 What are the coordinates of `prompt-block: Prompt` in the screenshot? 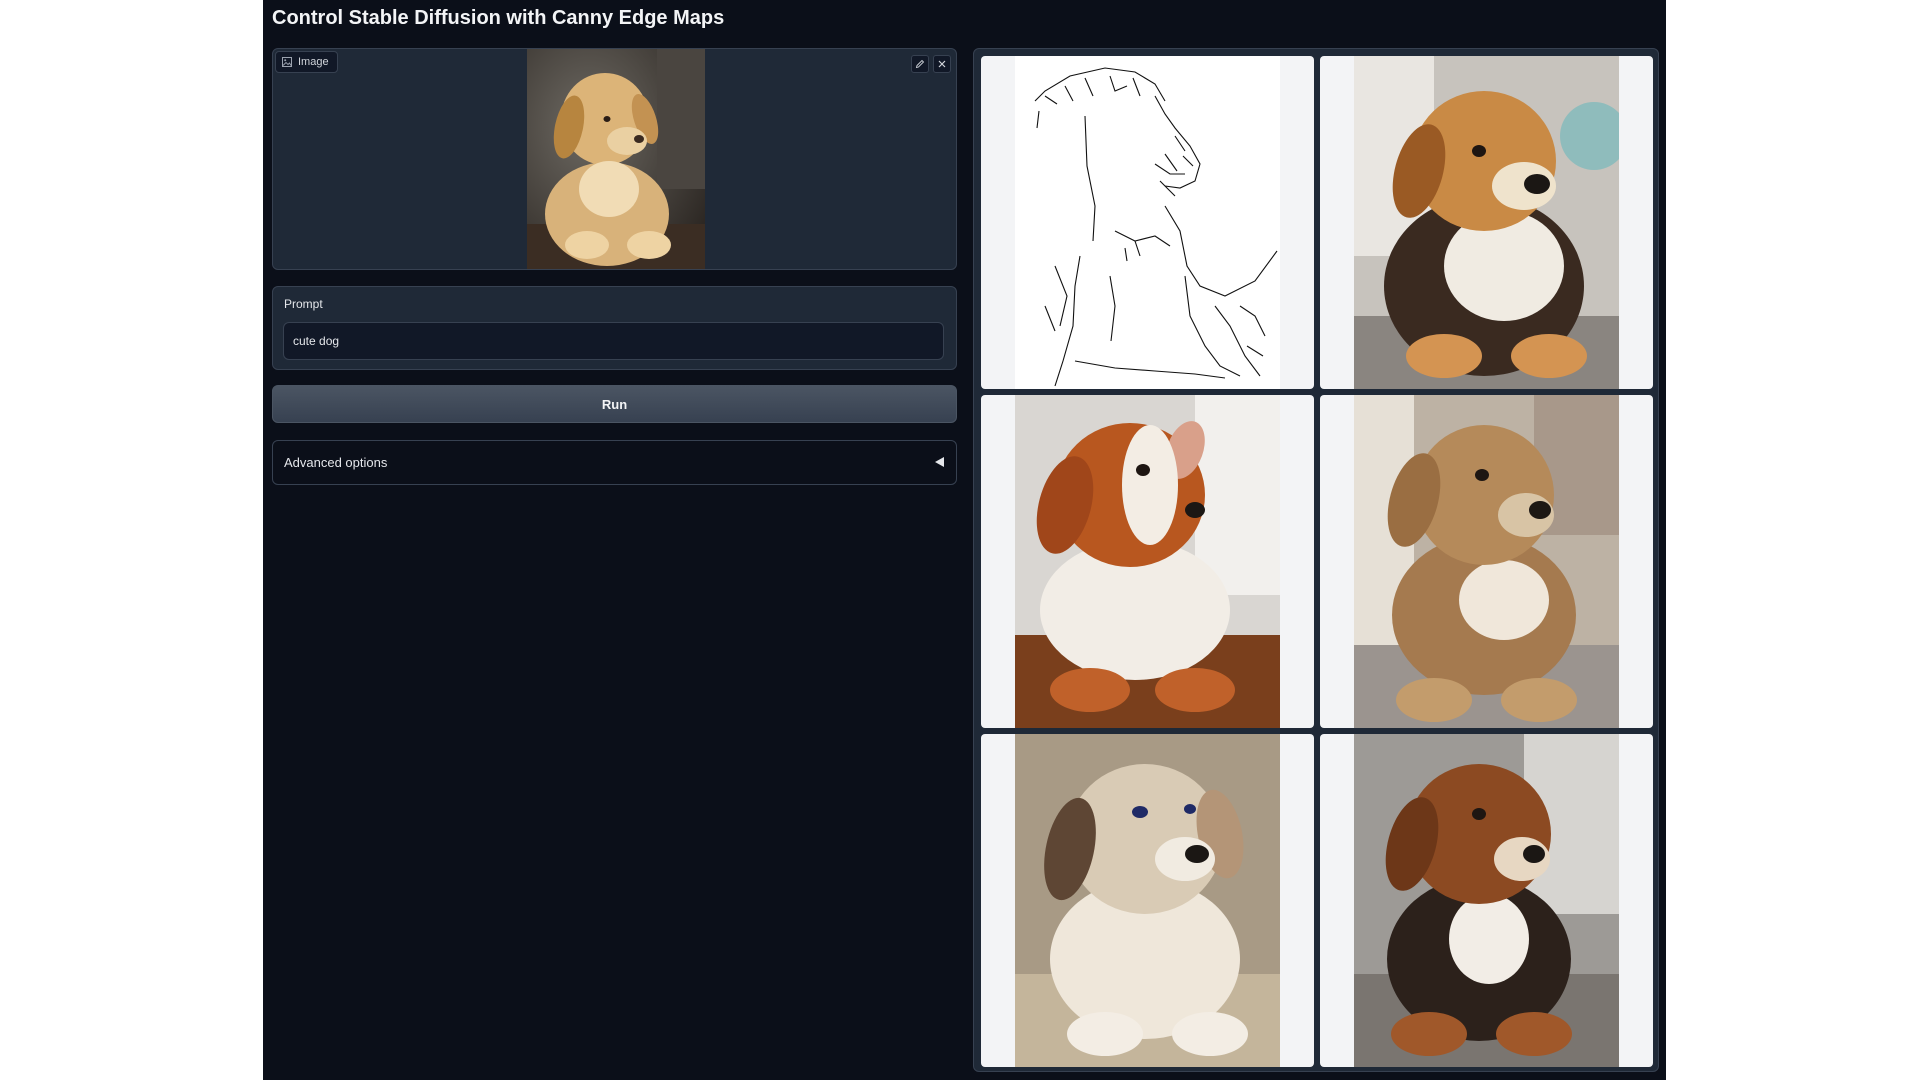 It's located at (614, 328).